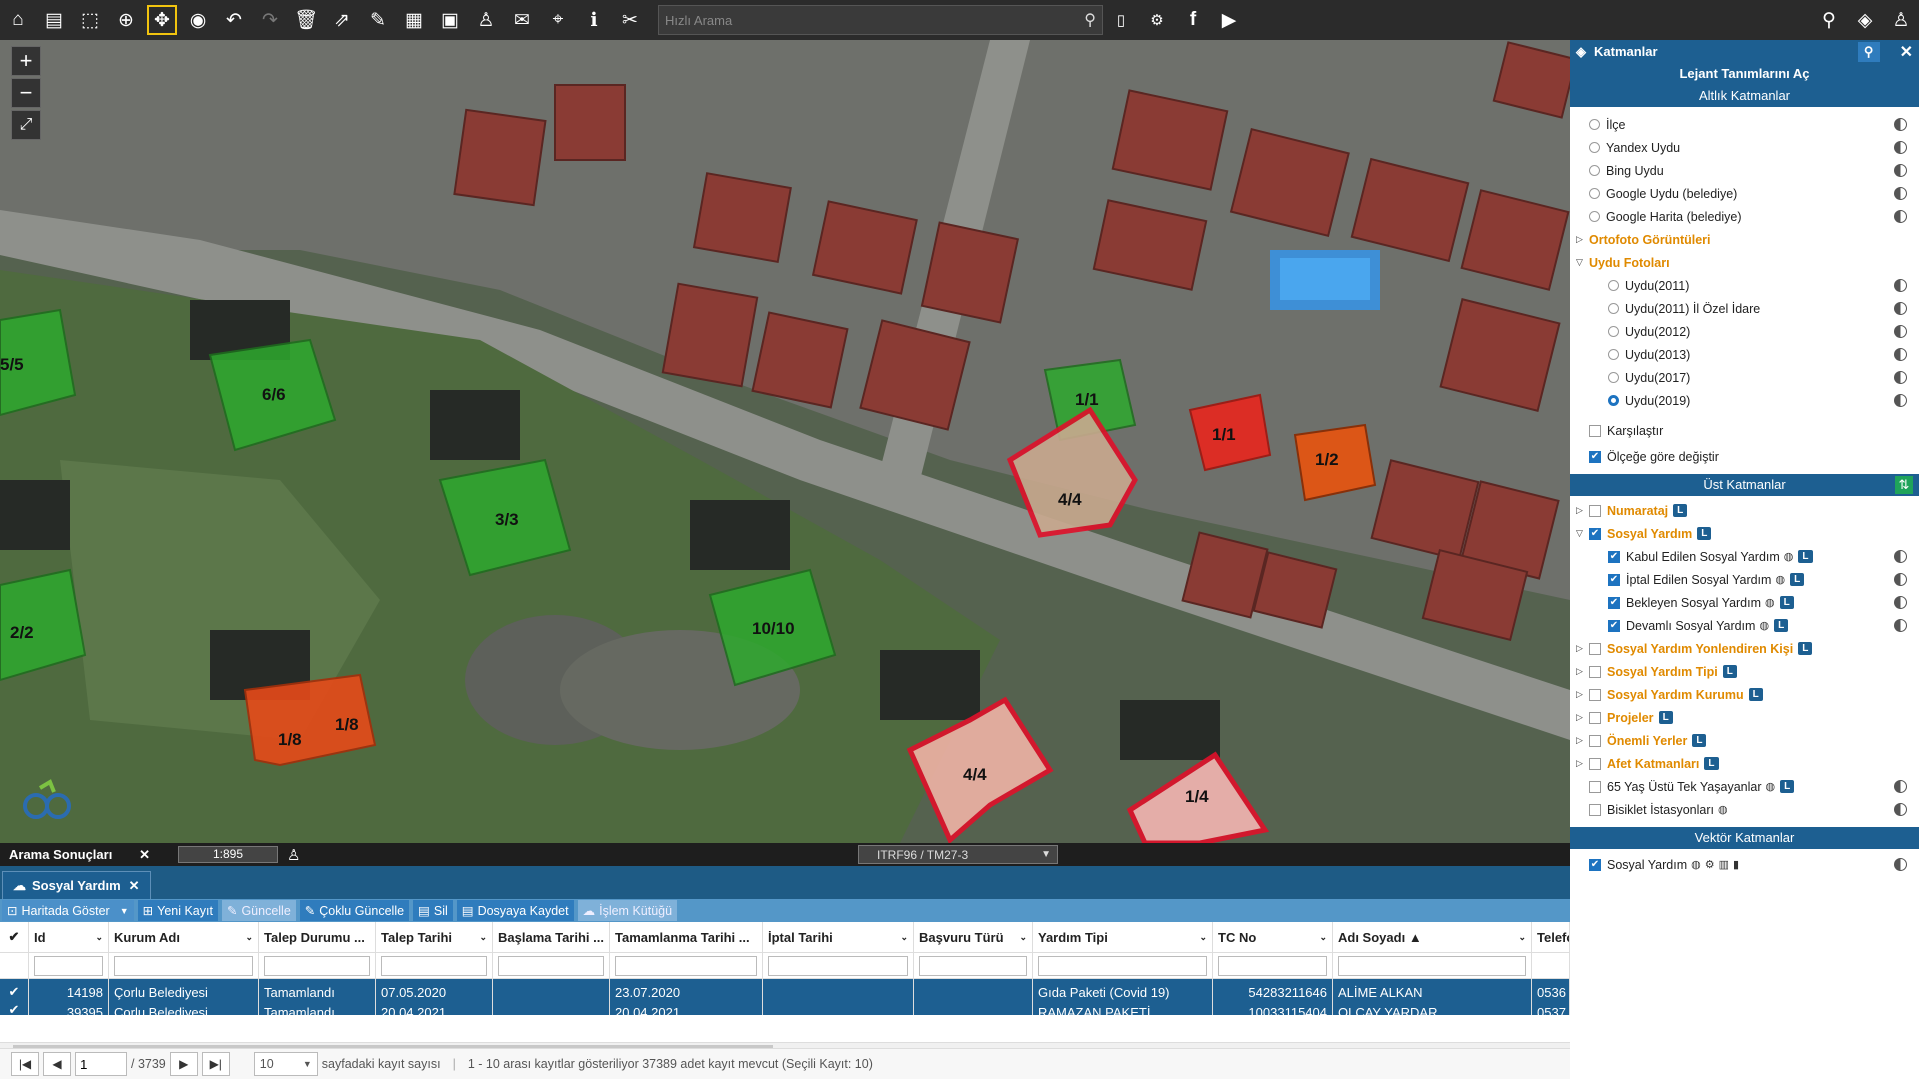 This screenshot has height=1079, width=1919. Describe the element at coordinates (1744, 625) in the screenshot. I see `sosyal-layer-item: ✔ Devamlı Sosyal Yardım ◍ L` at that location.